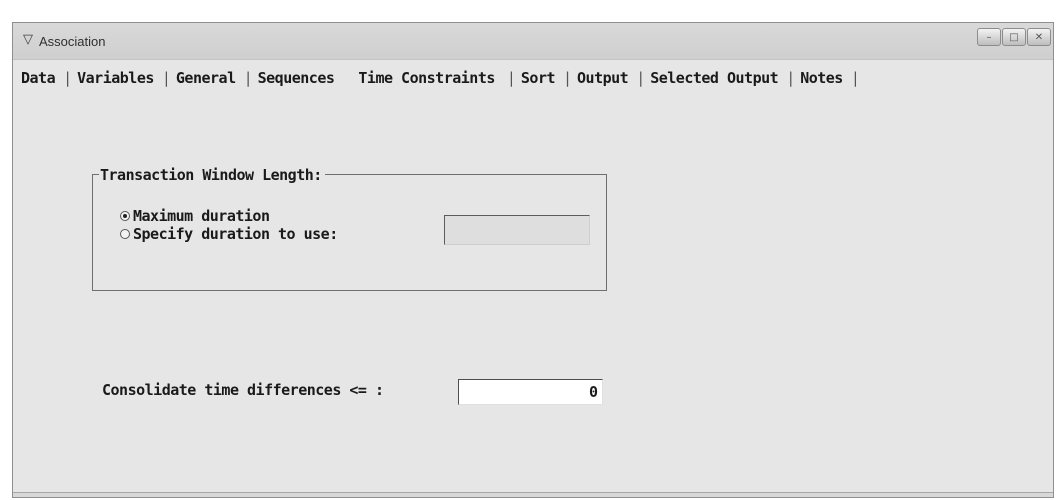  Describe the element at coordinates (517, 230) in the screenshot. I see `duration-input` at that location.